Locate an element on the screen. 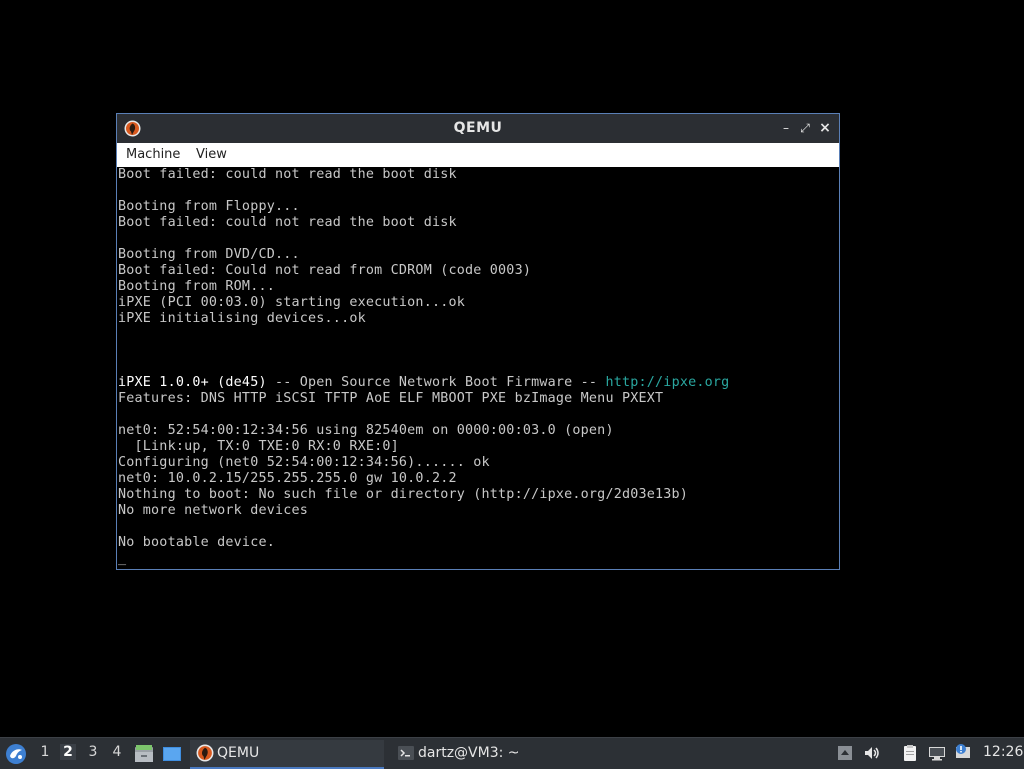 This screenshot has width=1024, height=769. menubar: Machine View is located at coordinates (478, 155).